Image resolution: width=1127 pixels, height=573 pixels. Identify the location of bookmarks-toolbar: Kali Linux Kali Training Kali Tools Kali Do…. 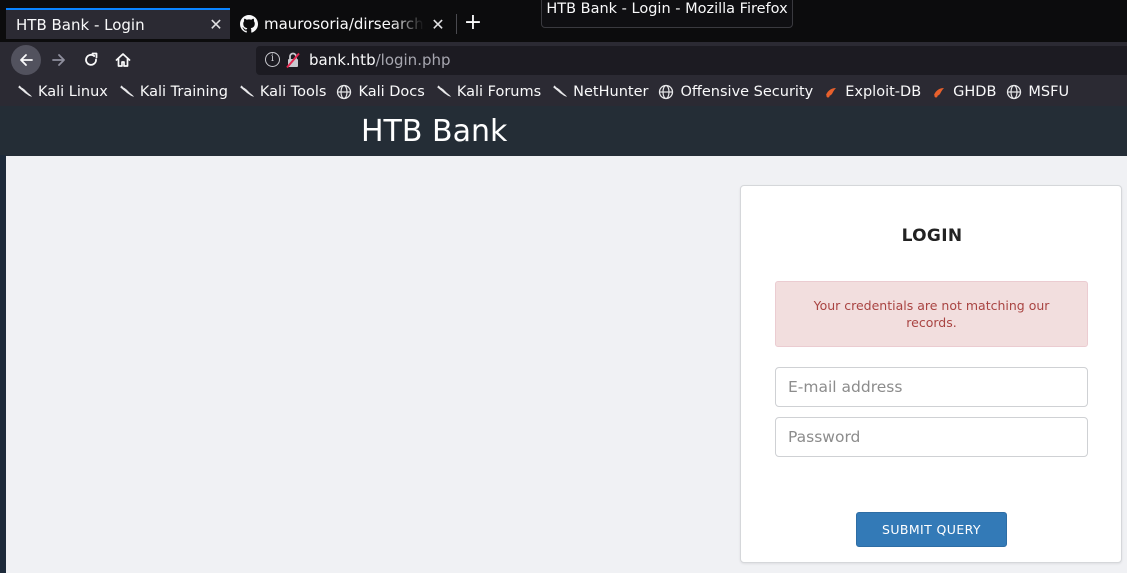
(563, 92).